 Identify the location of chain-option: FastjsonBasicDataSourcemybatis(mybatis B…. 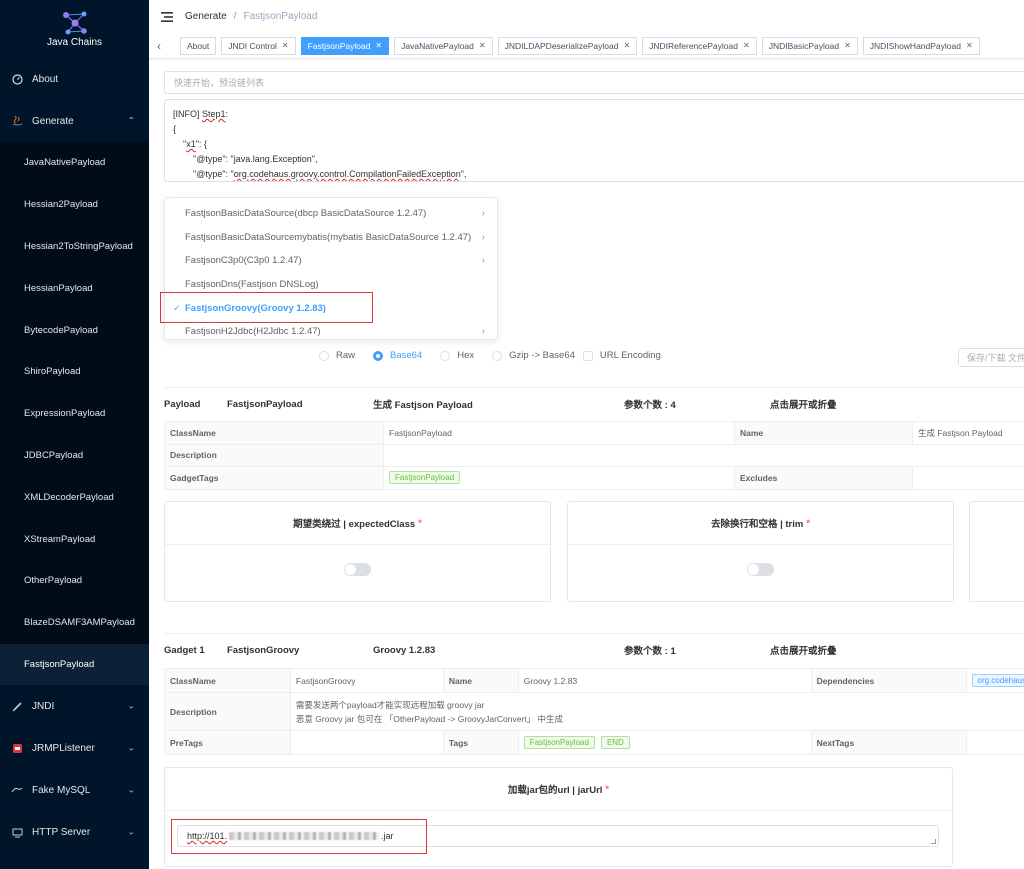
(331, 238).